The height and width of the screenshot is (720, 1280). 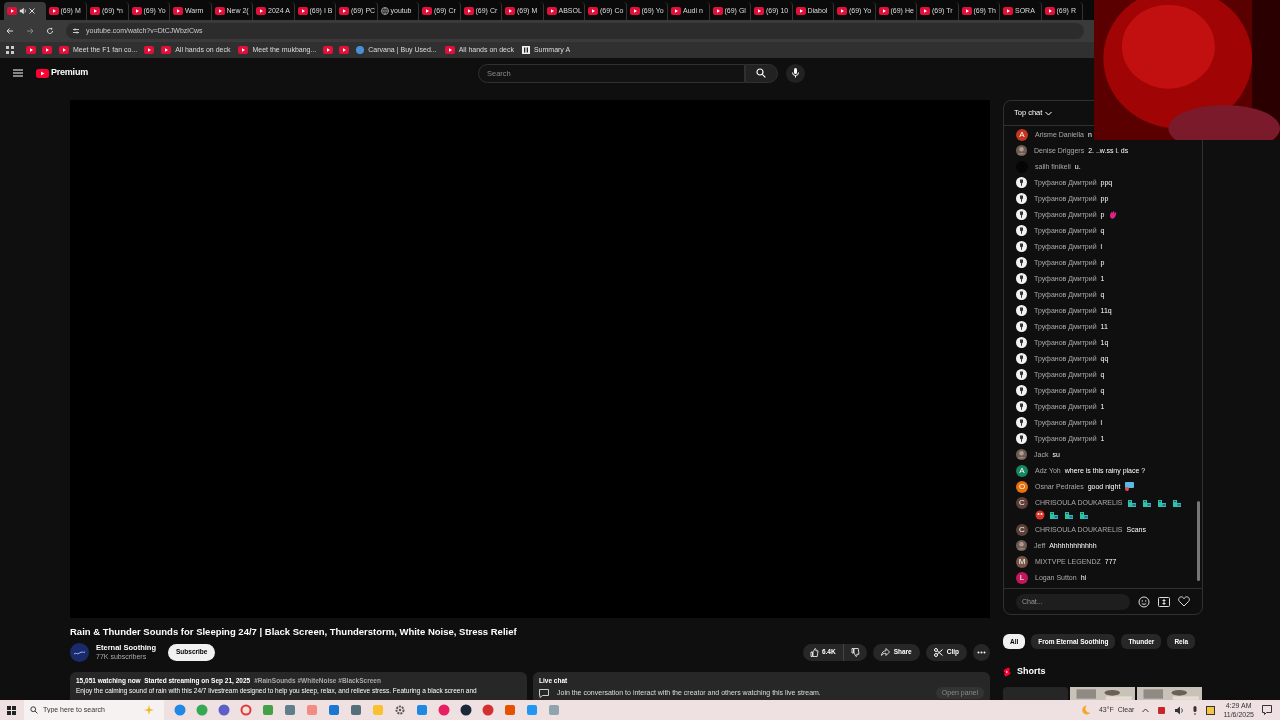 What do you see at coordinates (10, 50) in the screenshot?
I see `apps-grid-icon` at bounding box center [10, 50].